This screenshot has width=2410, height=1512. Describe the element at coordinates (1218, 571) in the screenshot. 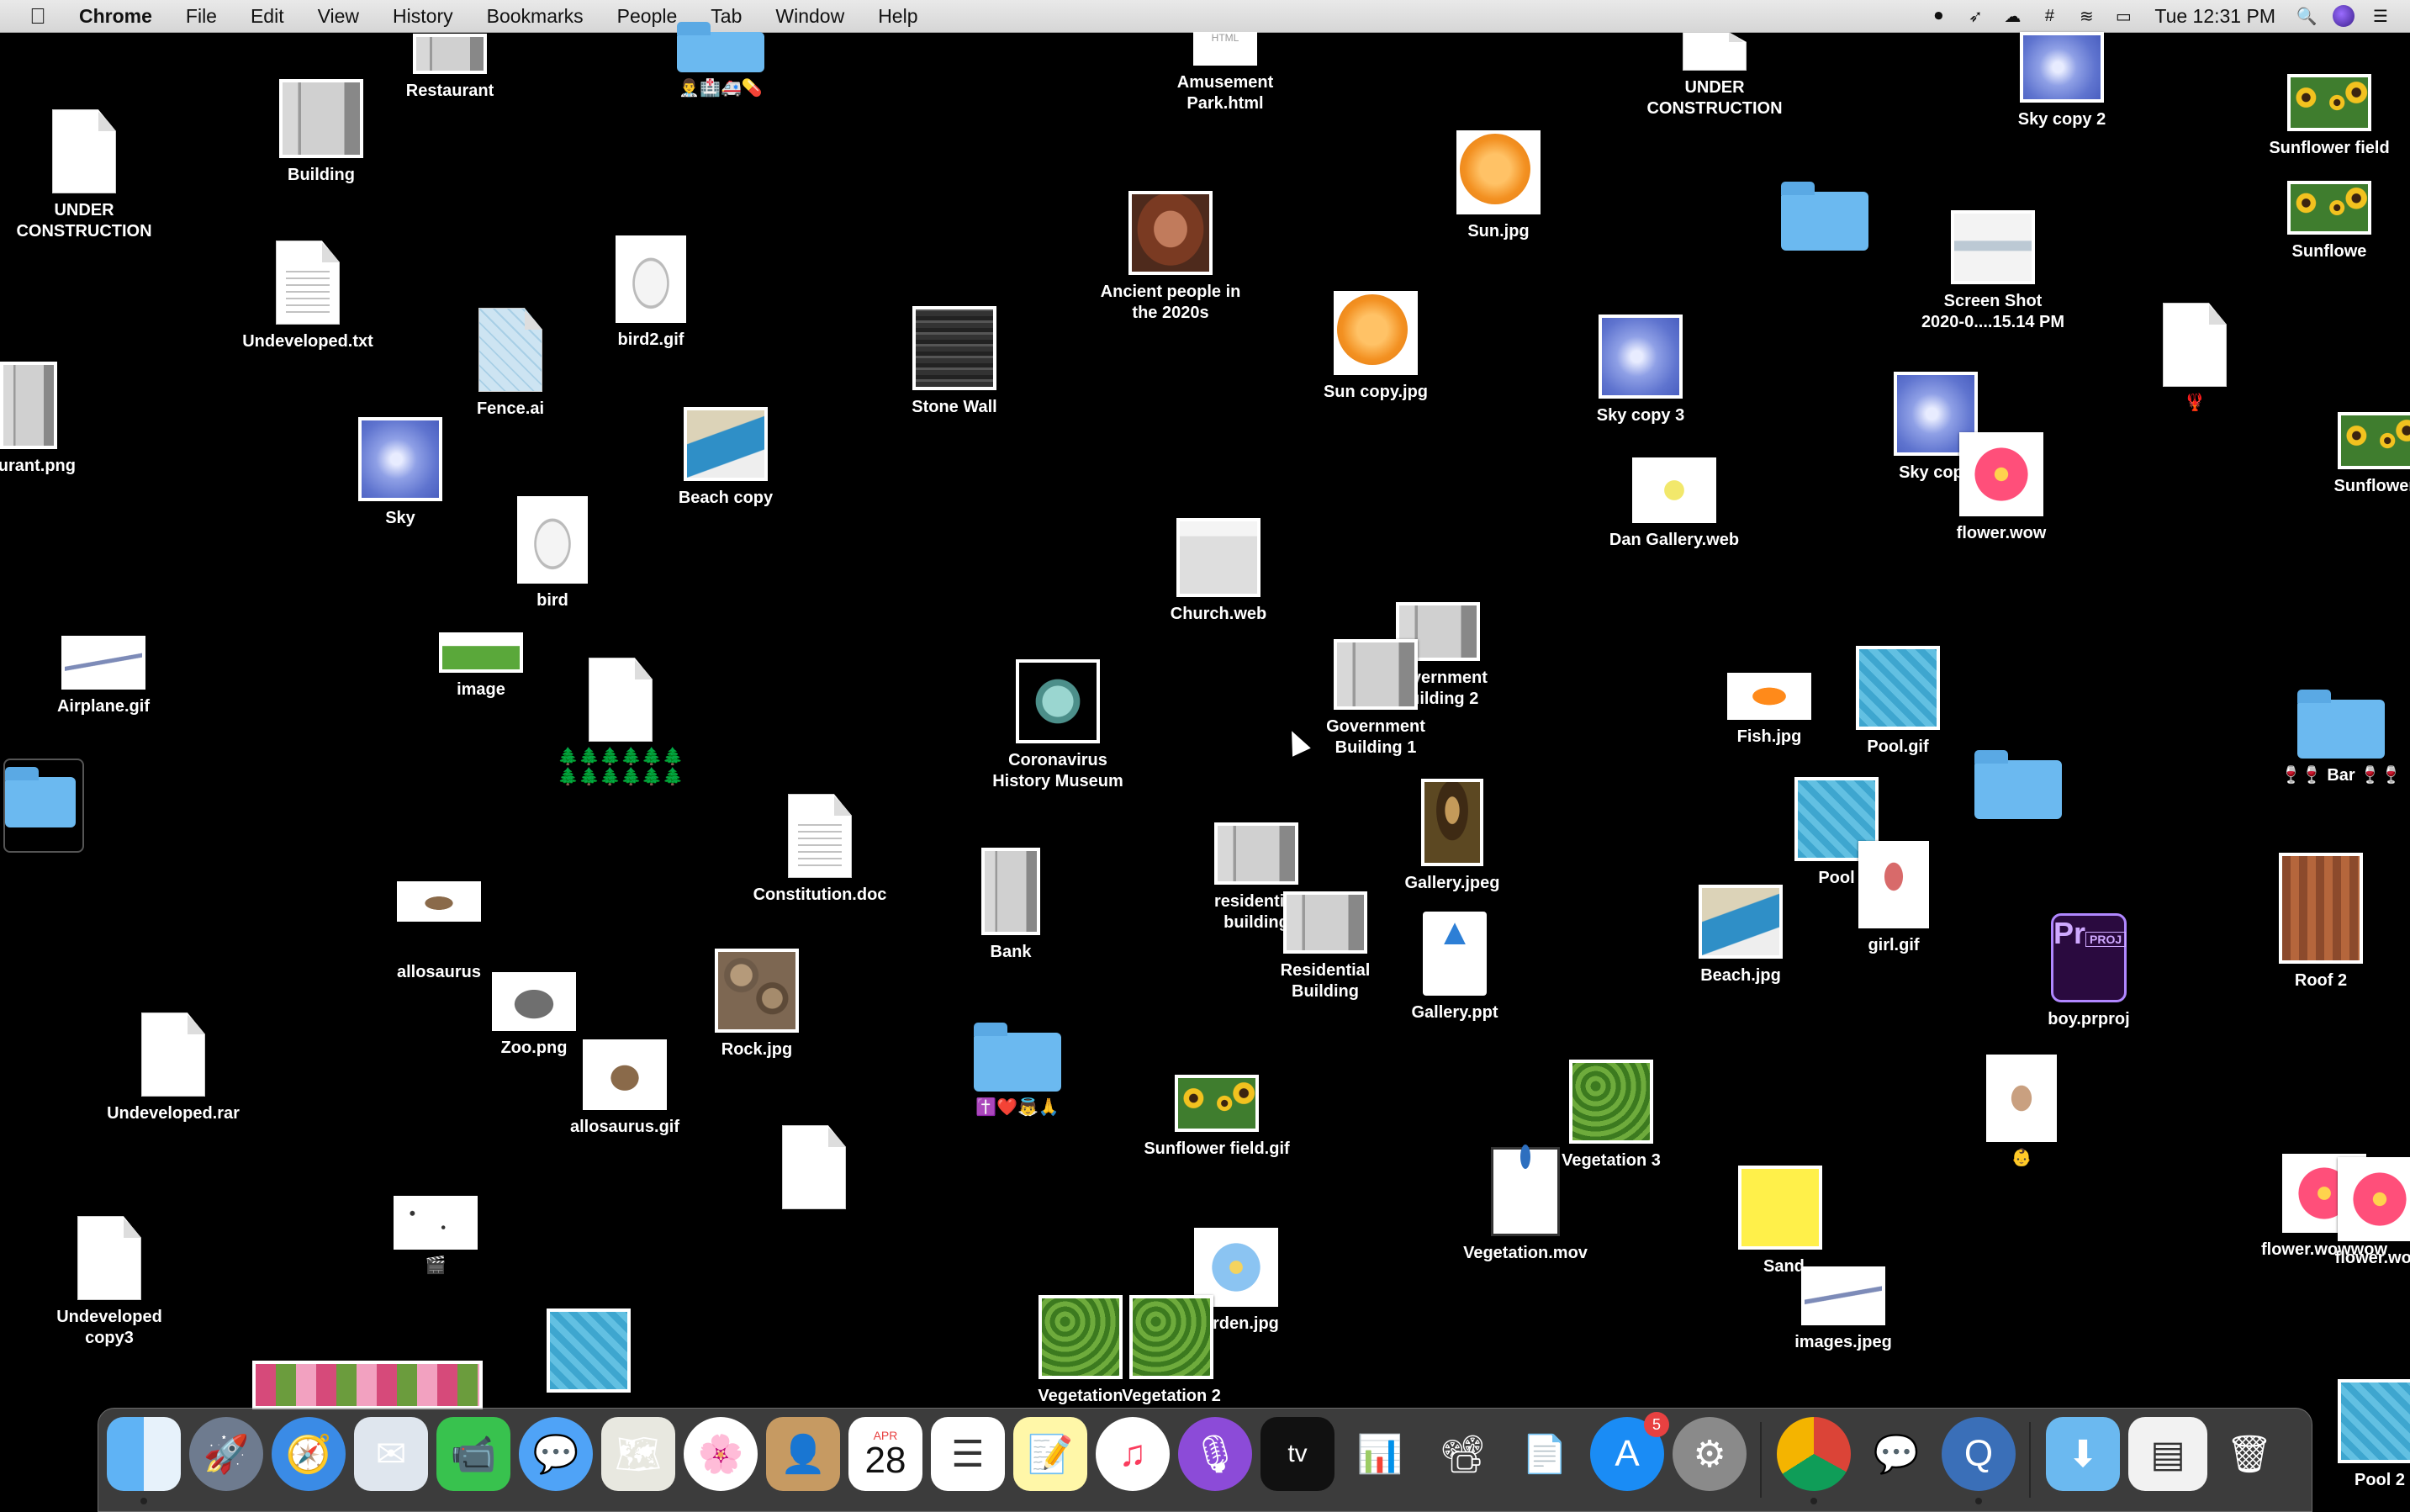

I see `desktop-icon-church: Church.web` at that location.